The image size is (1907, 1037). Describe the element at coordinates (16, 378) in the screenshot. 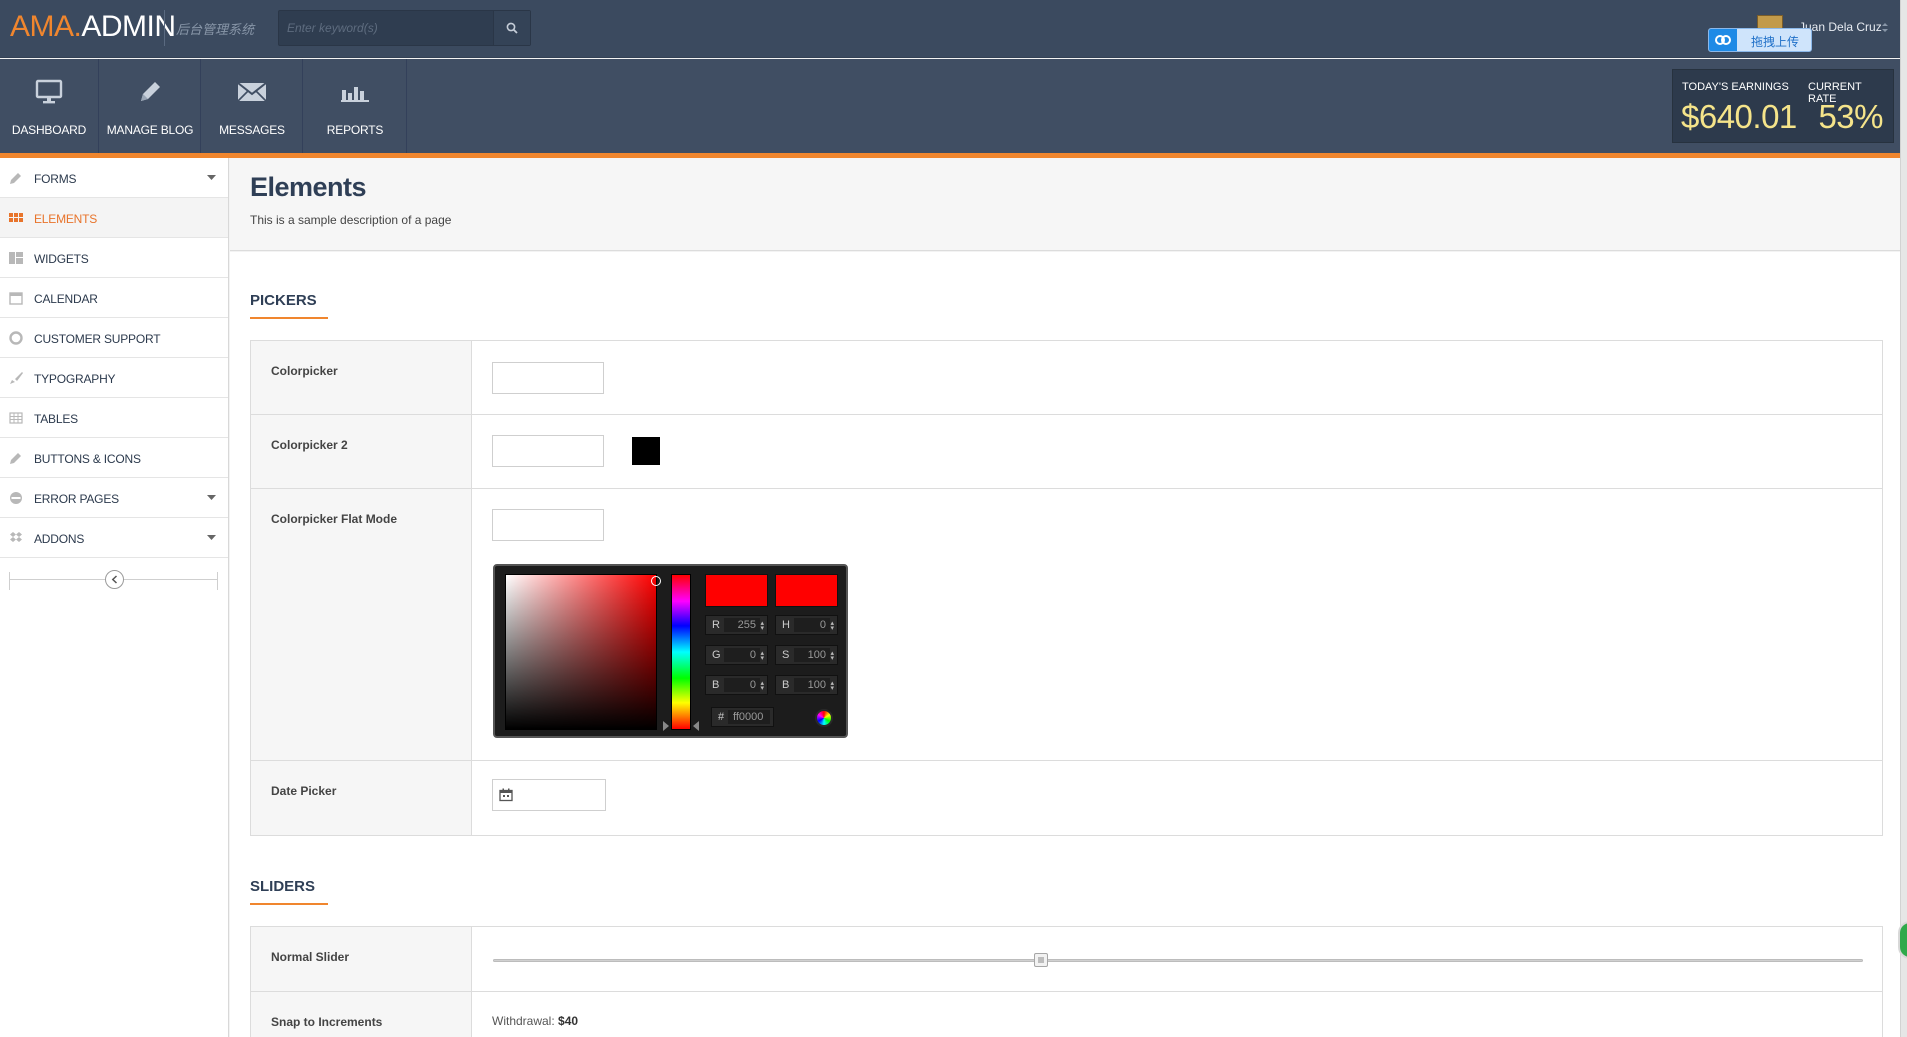

I see `brush-icon` at that location.